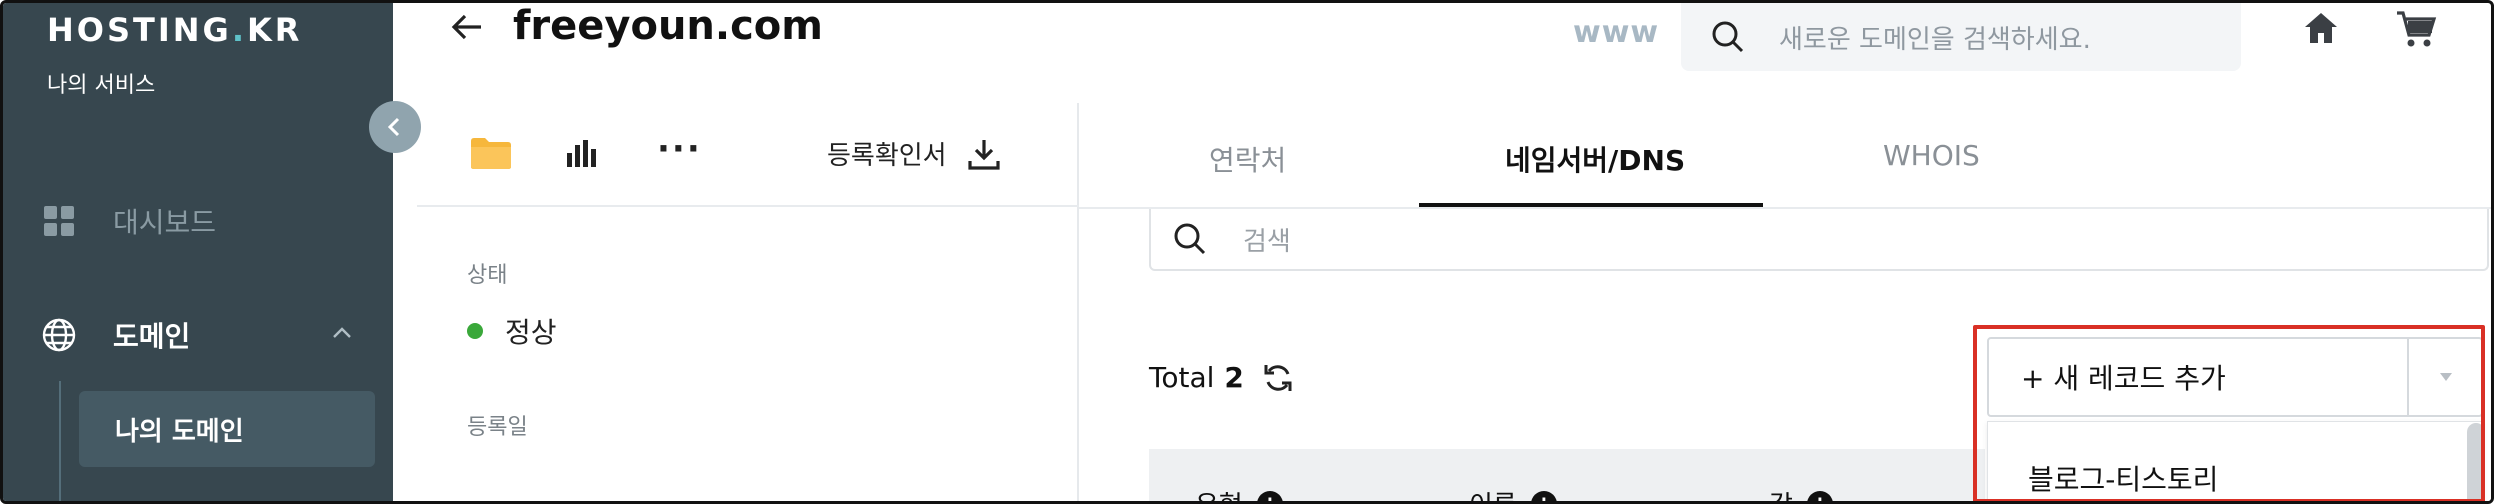  What do you see at coordinates (227, 429) in the screenshot?
I see `sidebar-subitem-my-domain: 나의 도메인` at bounding box center [227, 429].